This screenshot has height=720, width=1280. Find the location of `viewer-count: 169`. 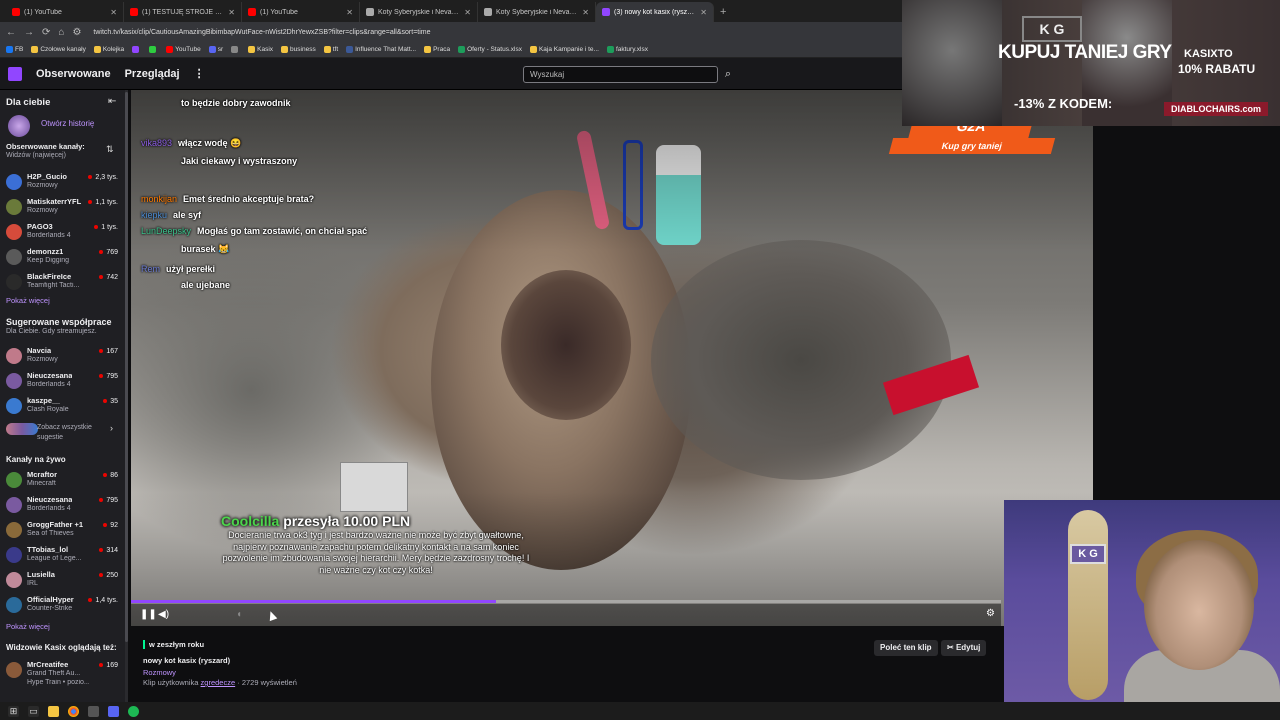

viewer-count: 169 is located at coordinates (108, 665).